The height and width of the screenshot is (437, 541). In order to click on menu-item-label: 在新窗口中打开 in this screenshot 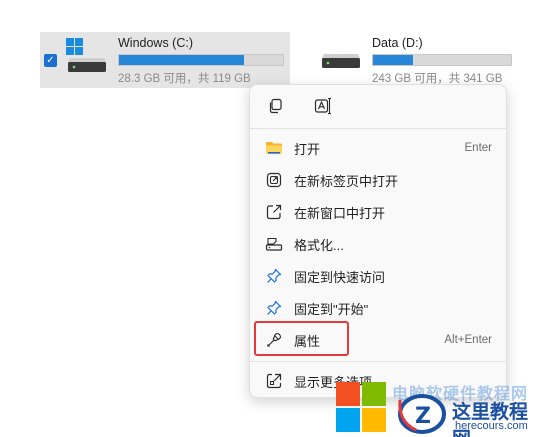, I will do `click(340, 213)`.